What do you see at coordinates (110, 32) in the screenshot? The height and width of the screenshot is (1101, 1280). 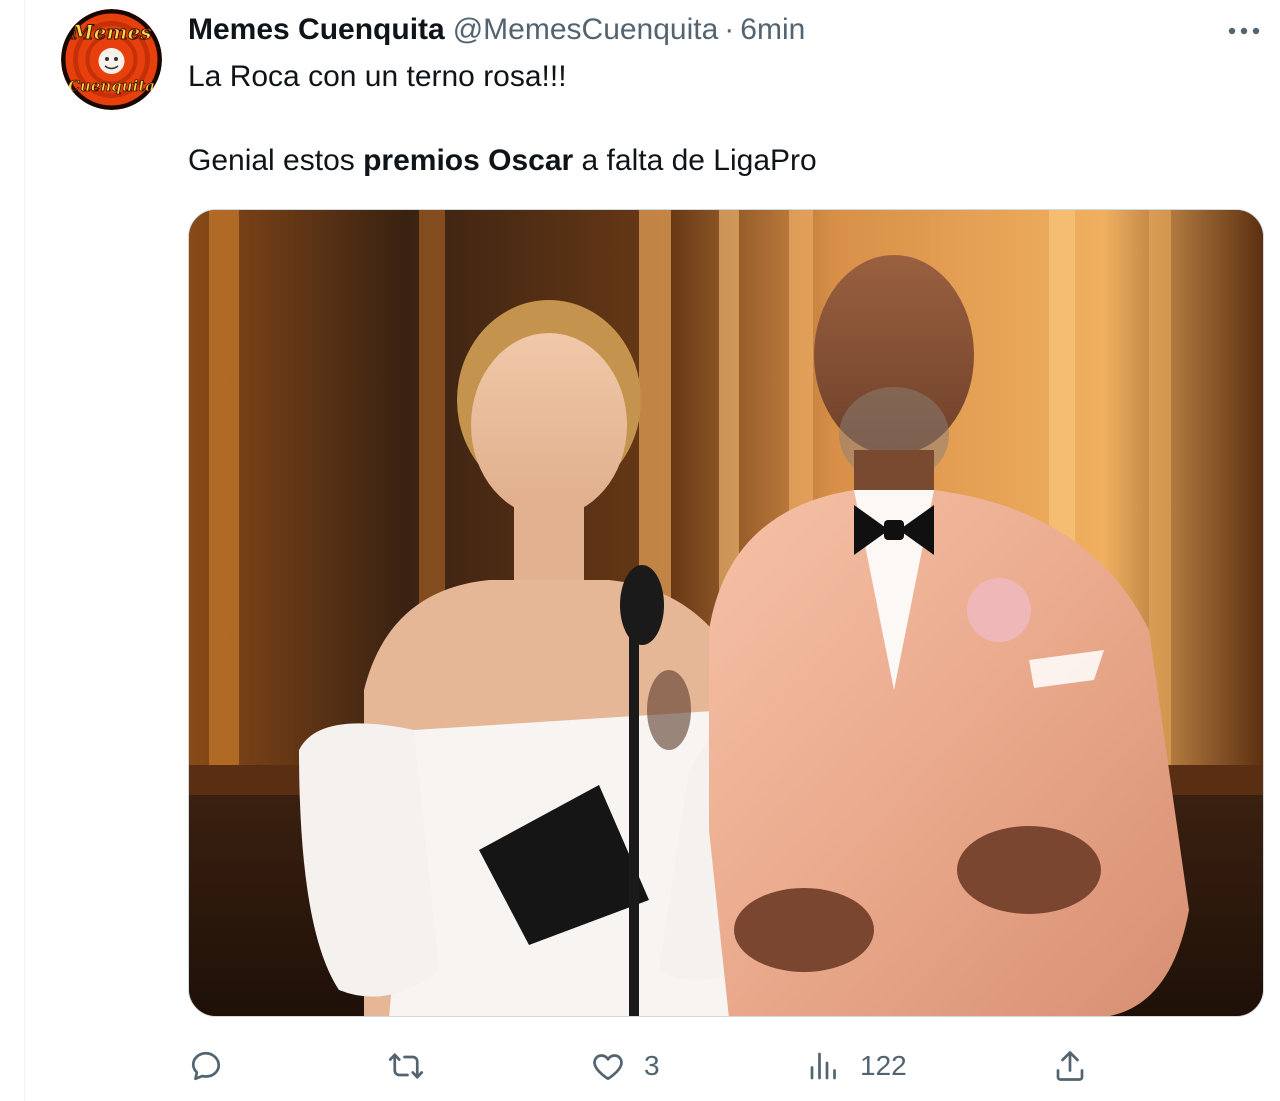 I see `avatar-logo-top: Memes` at bounding box center [110, 32].